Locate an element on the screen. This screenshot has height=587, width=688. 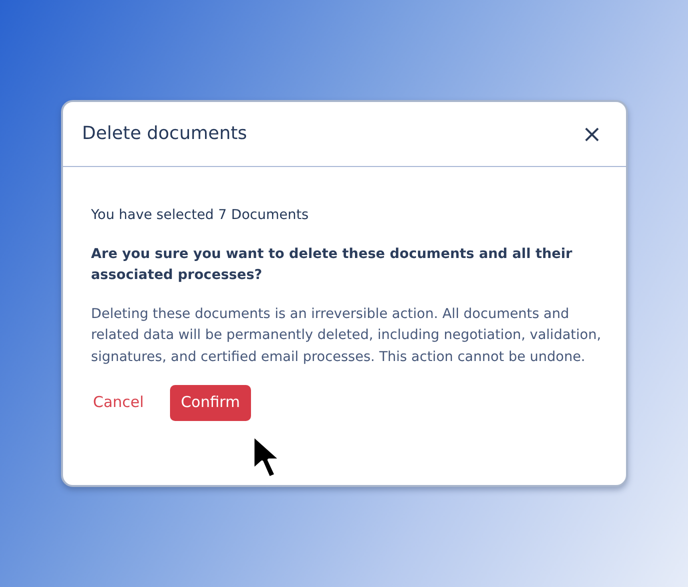
warning-text: Deleting these documents is an irreversible action. All documents and related data will be permanently deleted, including negotiation, validation, signatures, and certified email processes. This action cannot be undone. is located at coordinates (346, 335).